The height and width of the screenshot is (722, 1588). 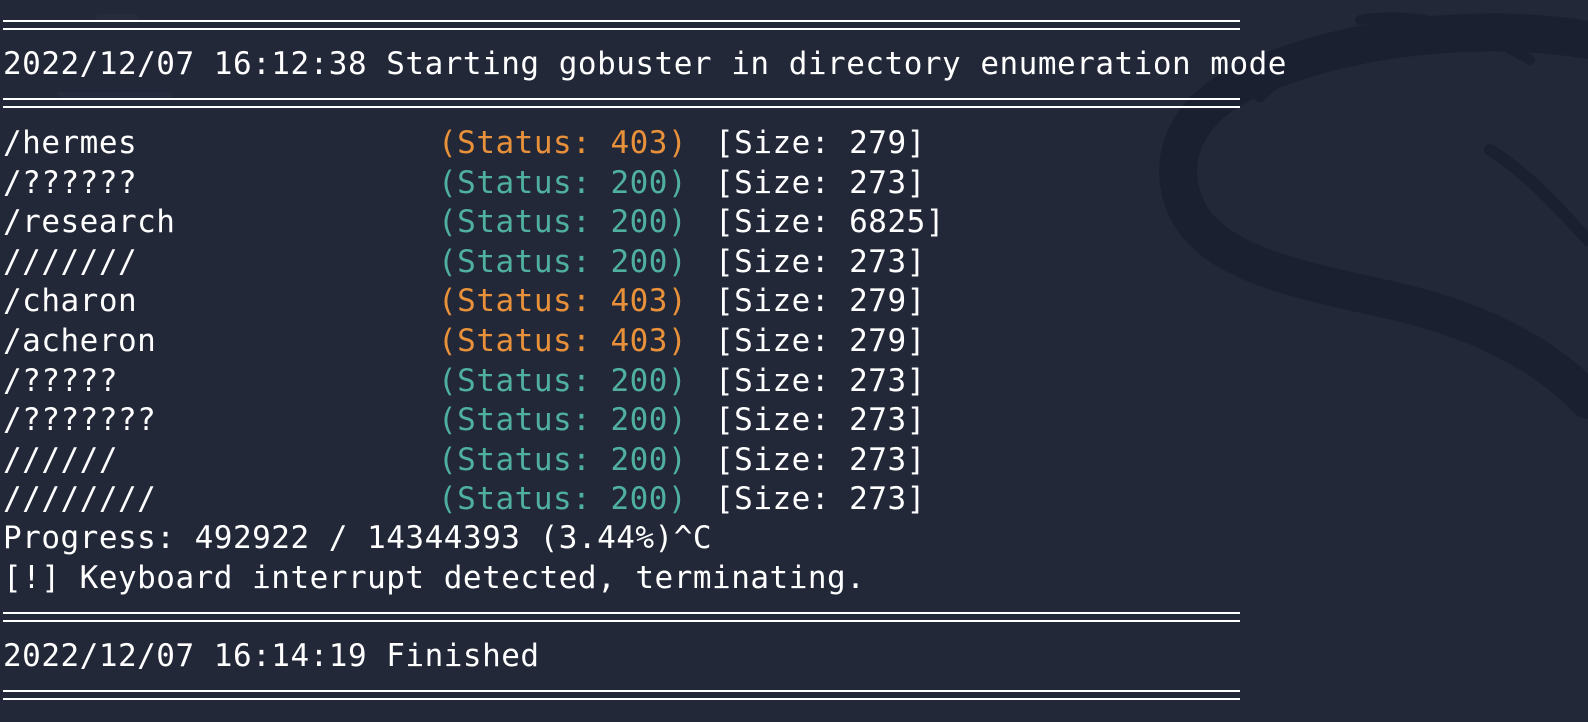 I want to click on result-row: /////// (Status: 200) [Size: 273], so click(x=603, y=262).